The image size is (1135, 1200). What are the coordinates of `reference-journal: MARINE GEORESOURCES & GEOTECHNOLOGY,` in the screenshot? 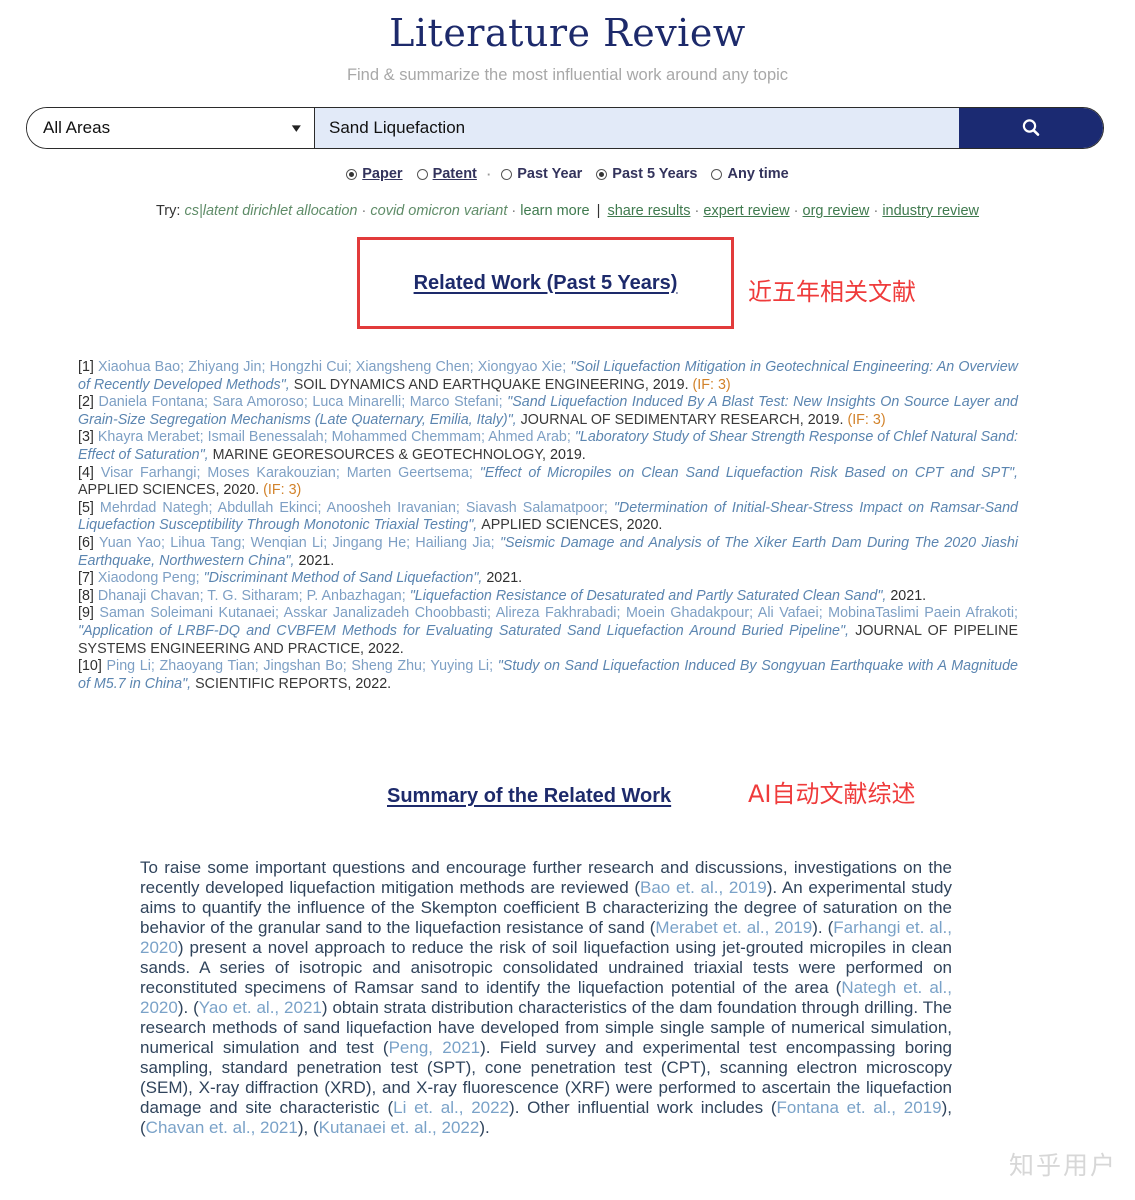 It's located at (381, 454).